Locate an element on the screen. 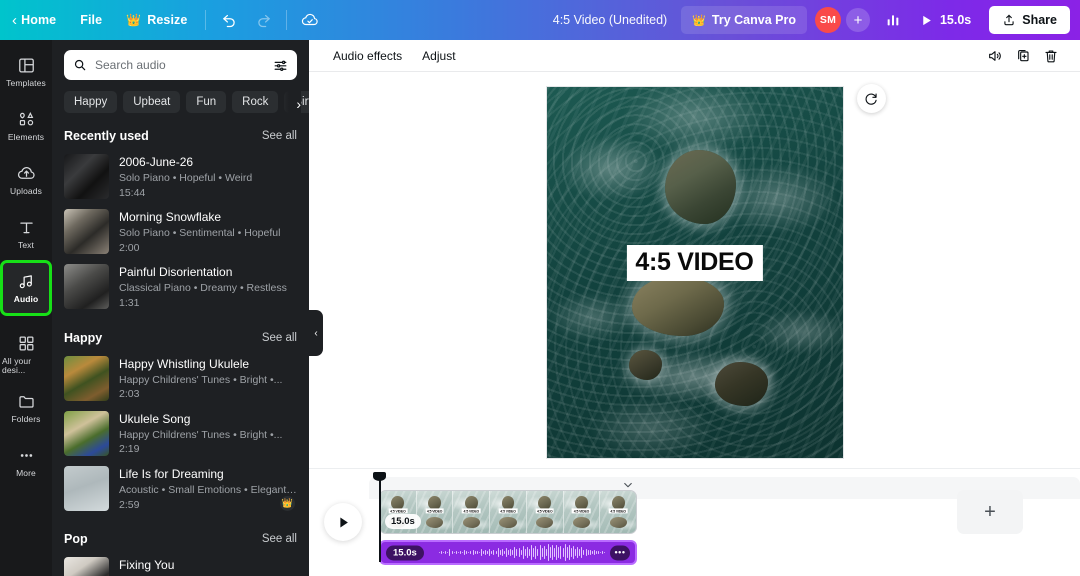 The height and width of the screenshot is (576, 1080). duplicate-button is located at coordinates (1023, 56).